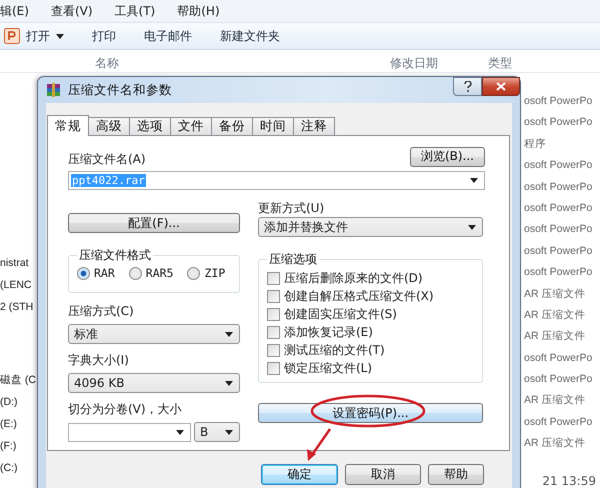 Image resolution: width=600 pixels, height=488 pixels. What do you see at coordinates (18, 307) in the screenshot?
I see `nav-item: 2 (STH` at bounding box center [18, 307].